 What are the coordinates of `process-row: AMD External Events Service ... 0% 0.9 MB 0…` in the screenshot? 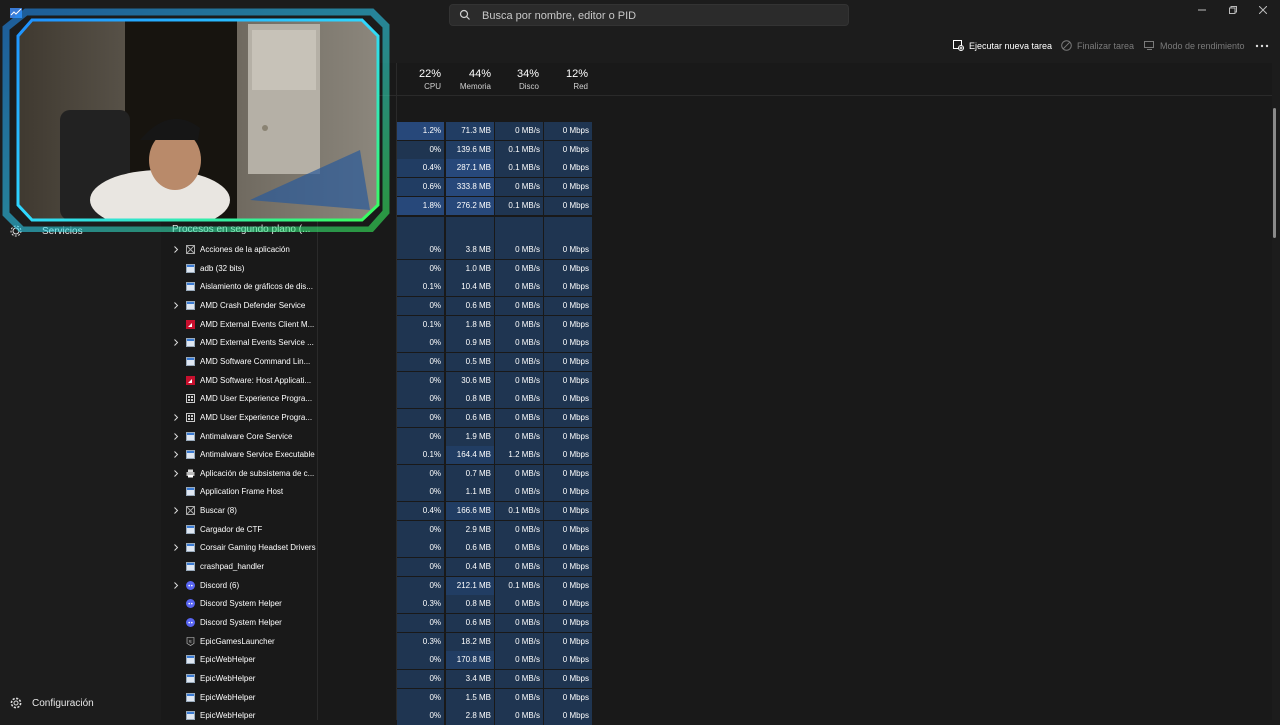 It's located at (456, 343).